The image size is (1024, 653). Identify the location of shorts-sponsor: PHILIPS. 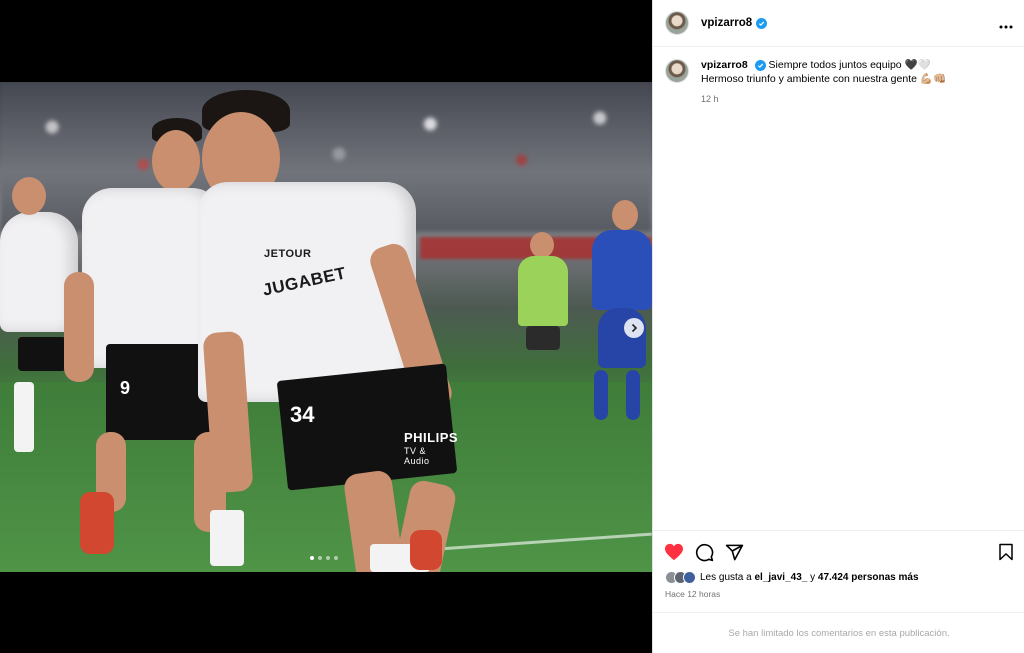
(431, 437).